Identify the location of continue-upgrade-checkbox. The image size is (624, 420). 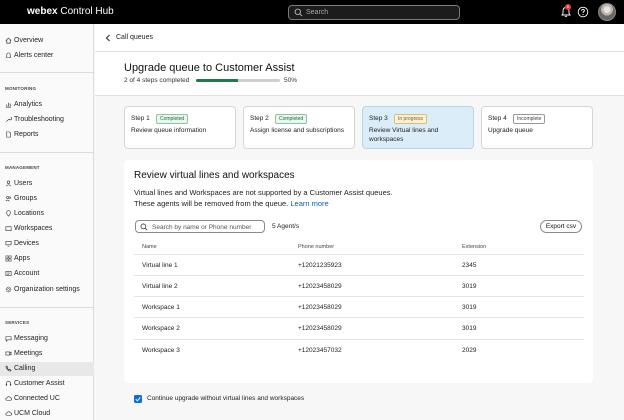
(138, 399).